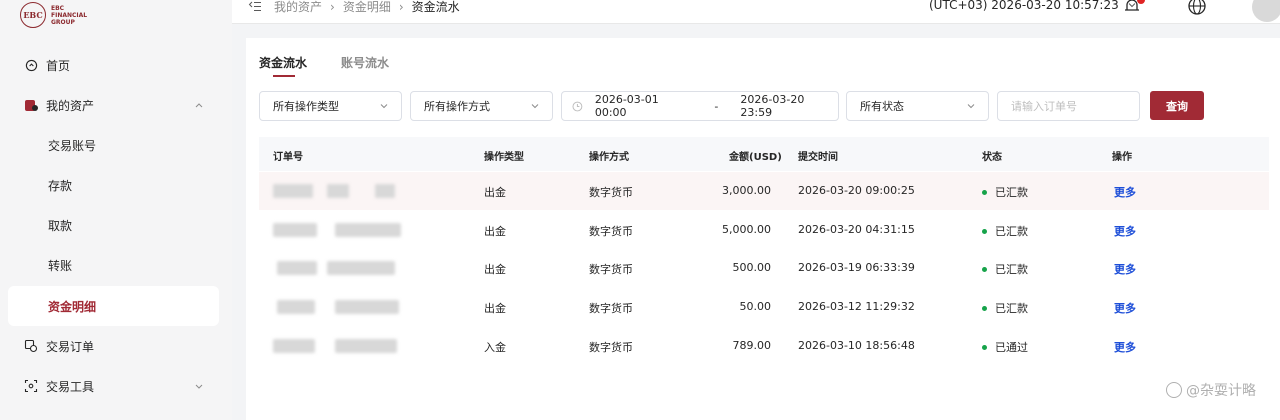 The height and width of the screenshot is (420, 1280). What do you see at coordinates (700, 106) in the screenshot?
I see `date-range-picker: 2026-03-01 00:00 - 2026-03-20 23:59` at bounding box center [700, 106].